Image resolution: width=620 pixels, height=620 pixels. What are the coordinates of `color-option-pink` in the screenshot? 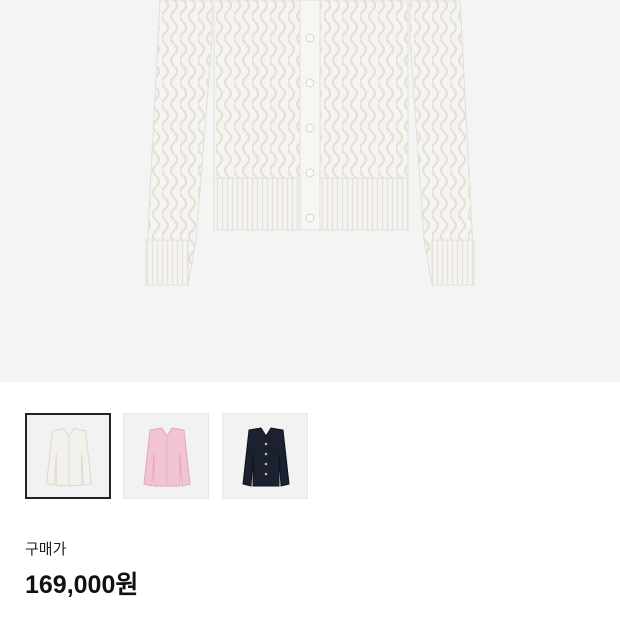 It's located at (166, 456).